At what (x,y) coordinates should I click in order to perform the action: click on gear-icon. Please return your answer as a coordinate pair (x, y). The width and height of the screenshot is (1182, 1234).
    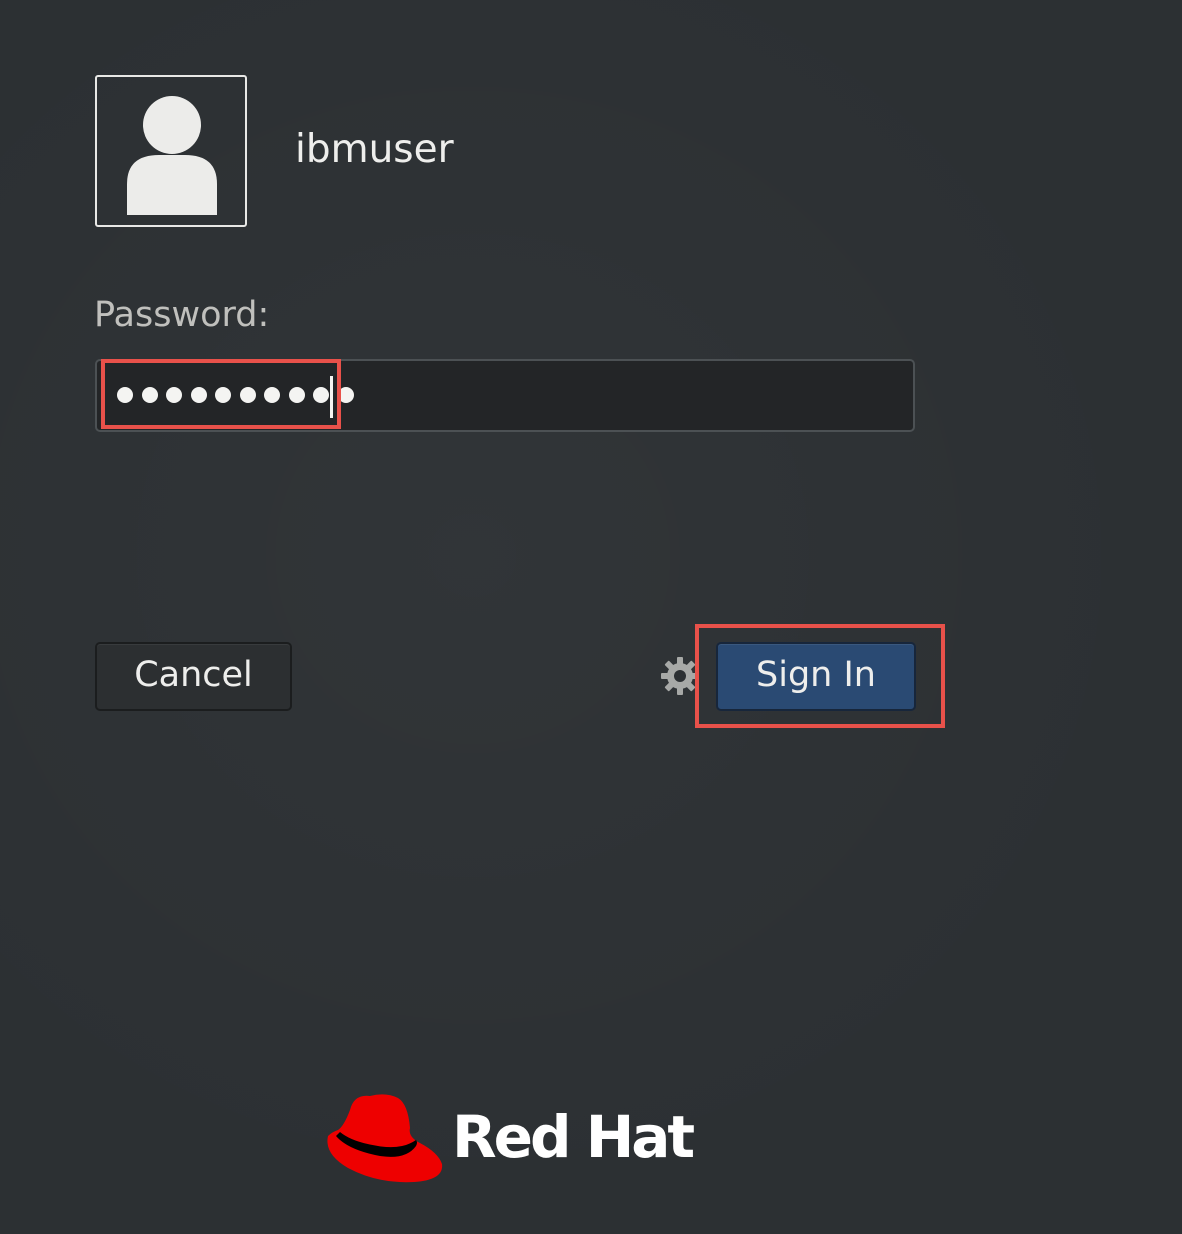
    Looking at the image, I should click on (680, 676).